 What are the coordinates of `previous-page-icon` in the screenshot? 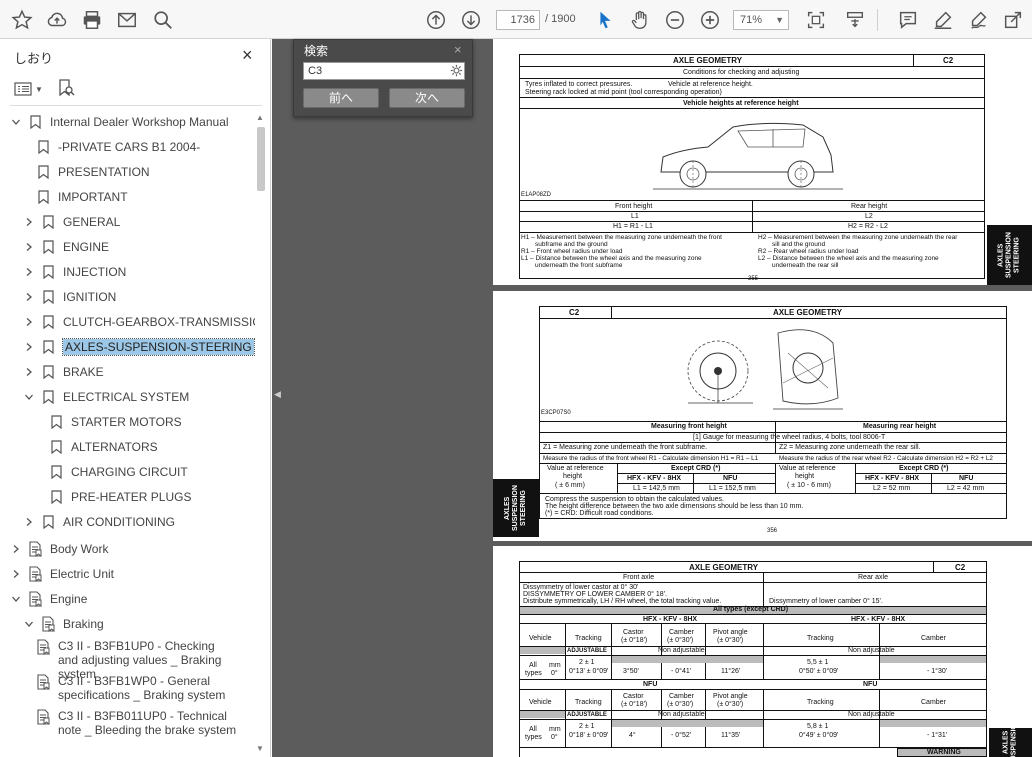 It's located at (436, 20).